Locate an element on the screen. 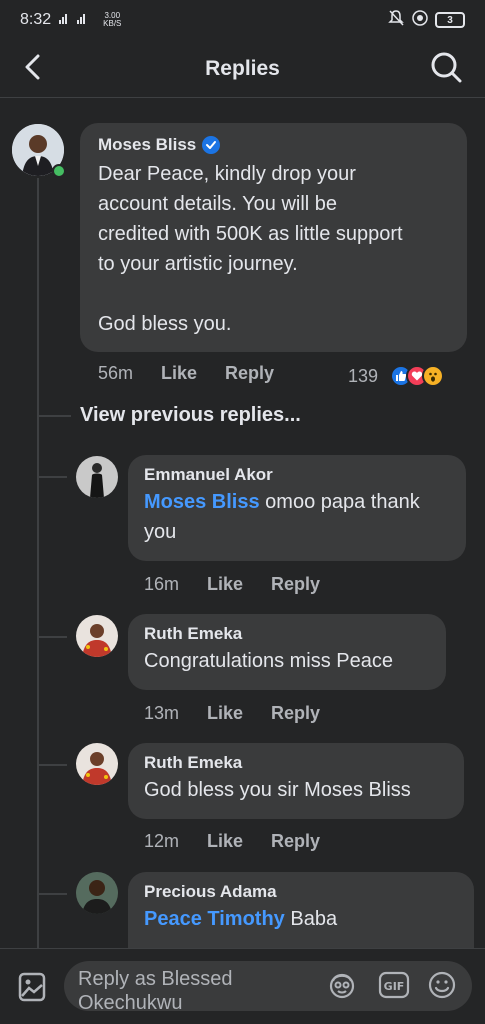 The height and width of the screenshot is (1024, 485). reply-composer: Reply as Blessed Okechukwu GIF is located at coordinates (242, 986).